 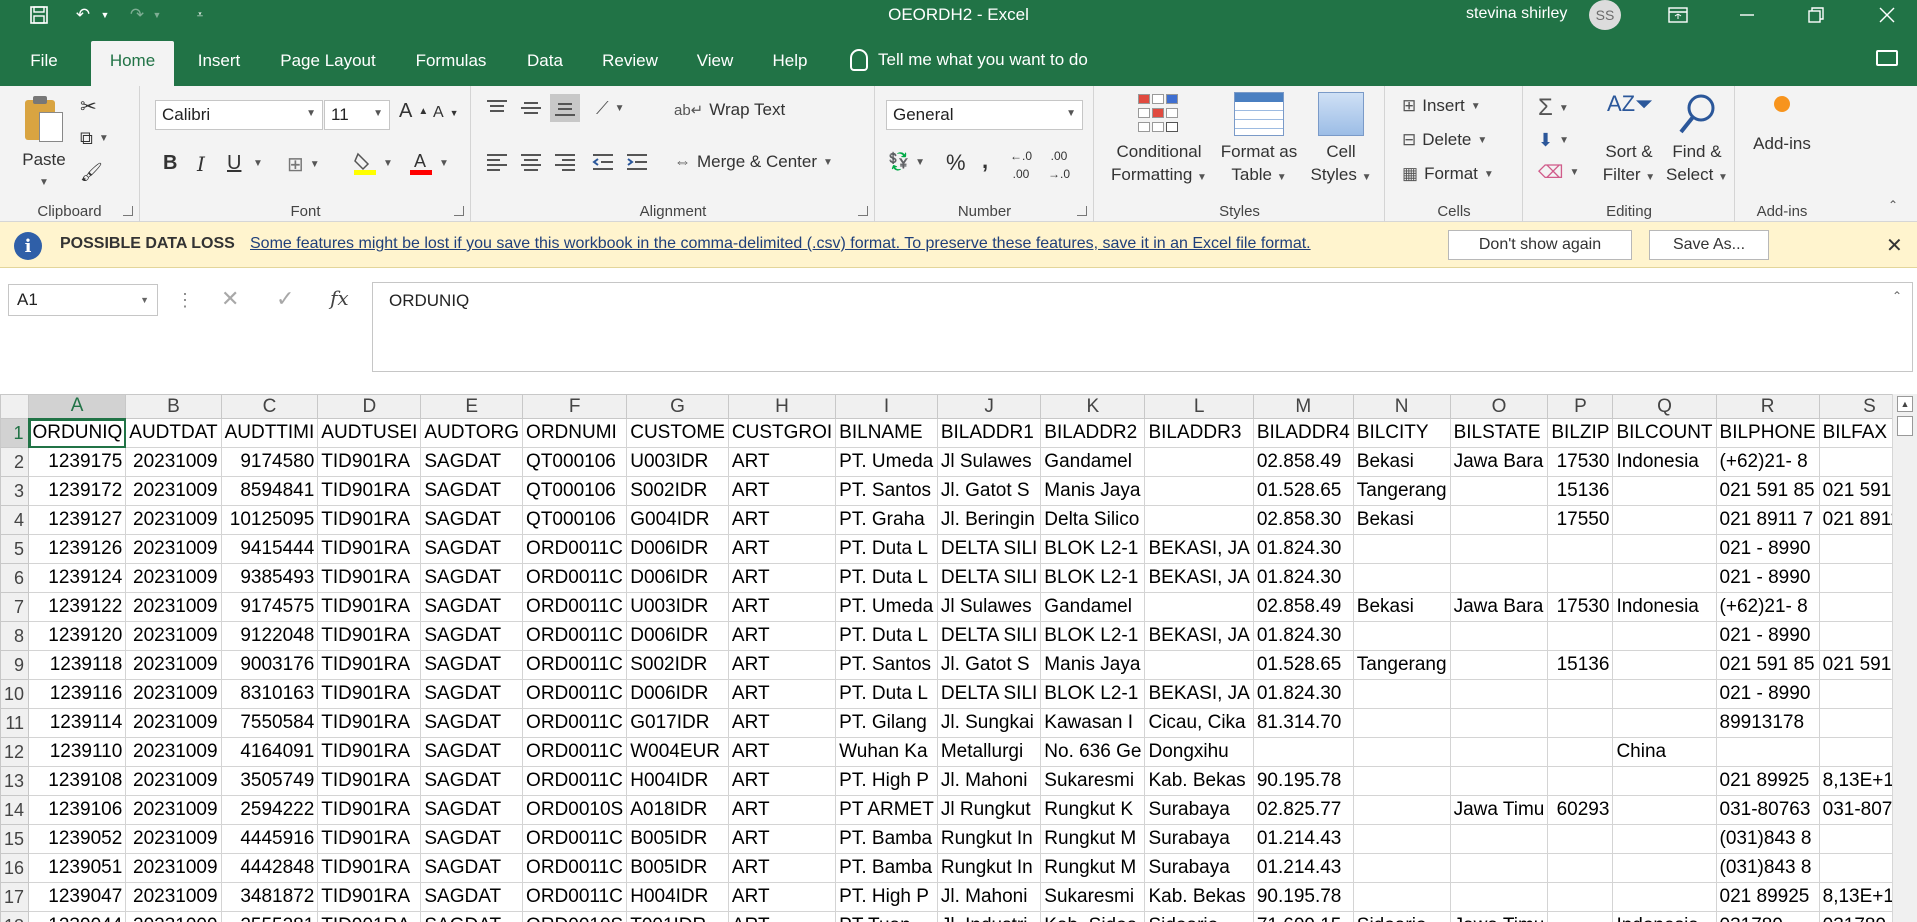 I want to click on cell-i1: BILNAME, so click(x=886, y=433).